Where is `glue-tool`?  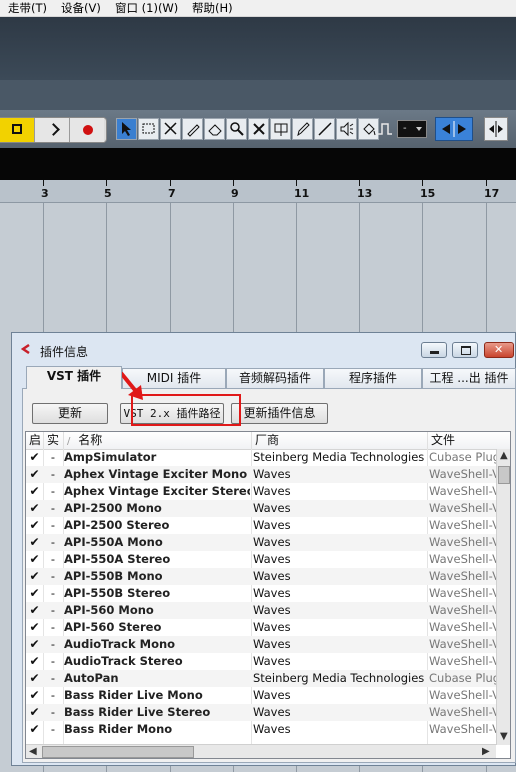 glue-tool is located at coordinates (192, 129).